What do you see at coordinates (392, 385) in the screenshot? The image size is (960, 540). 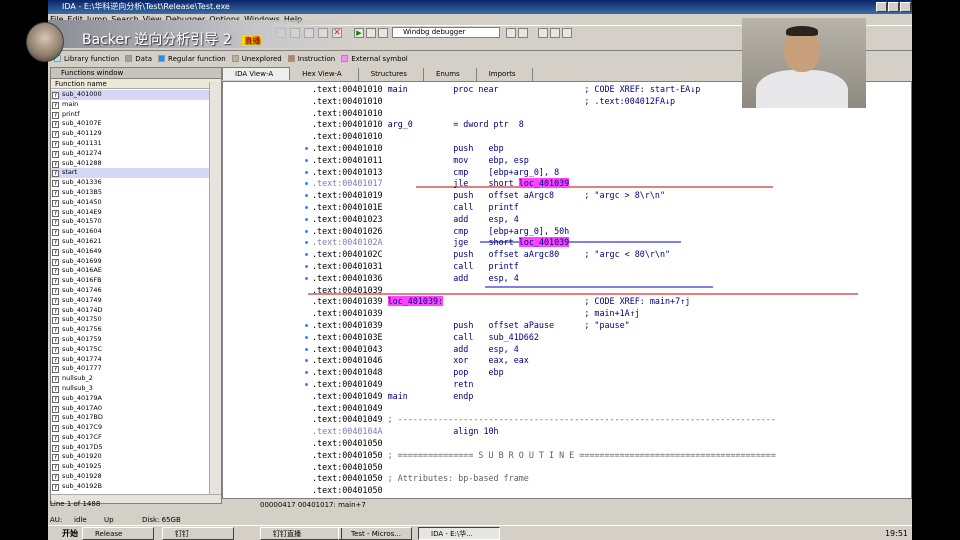 I see `disasm-line: .text:00401049 retn` at bounding box center [392, 385].